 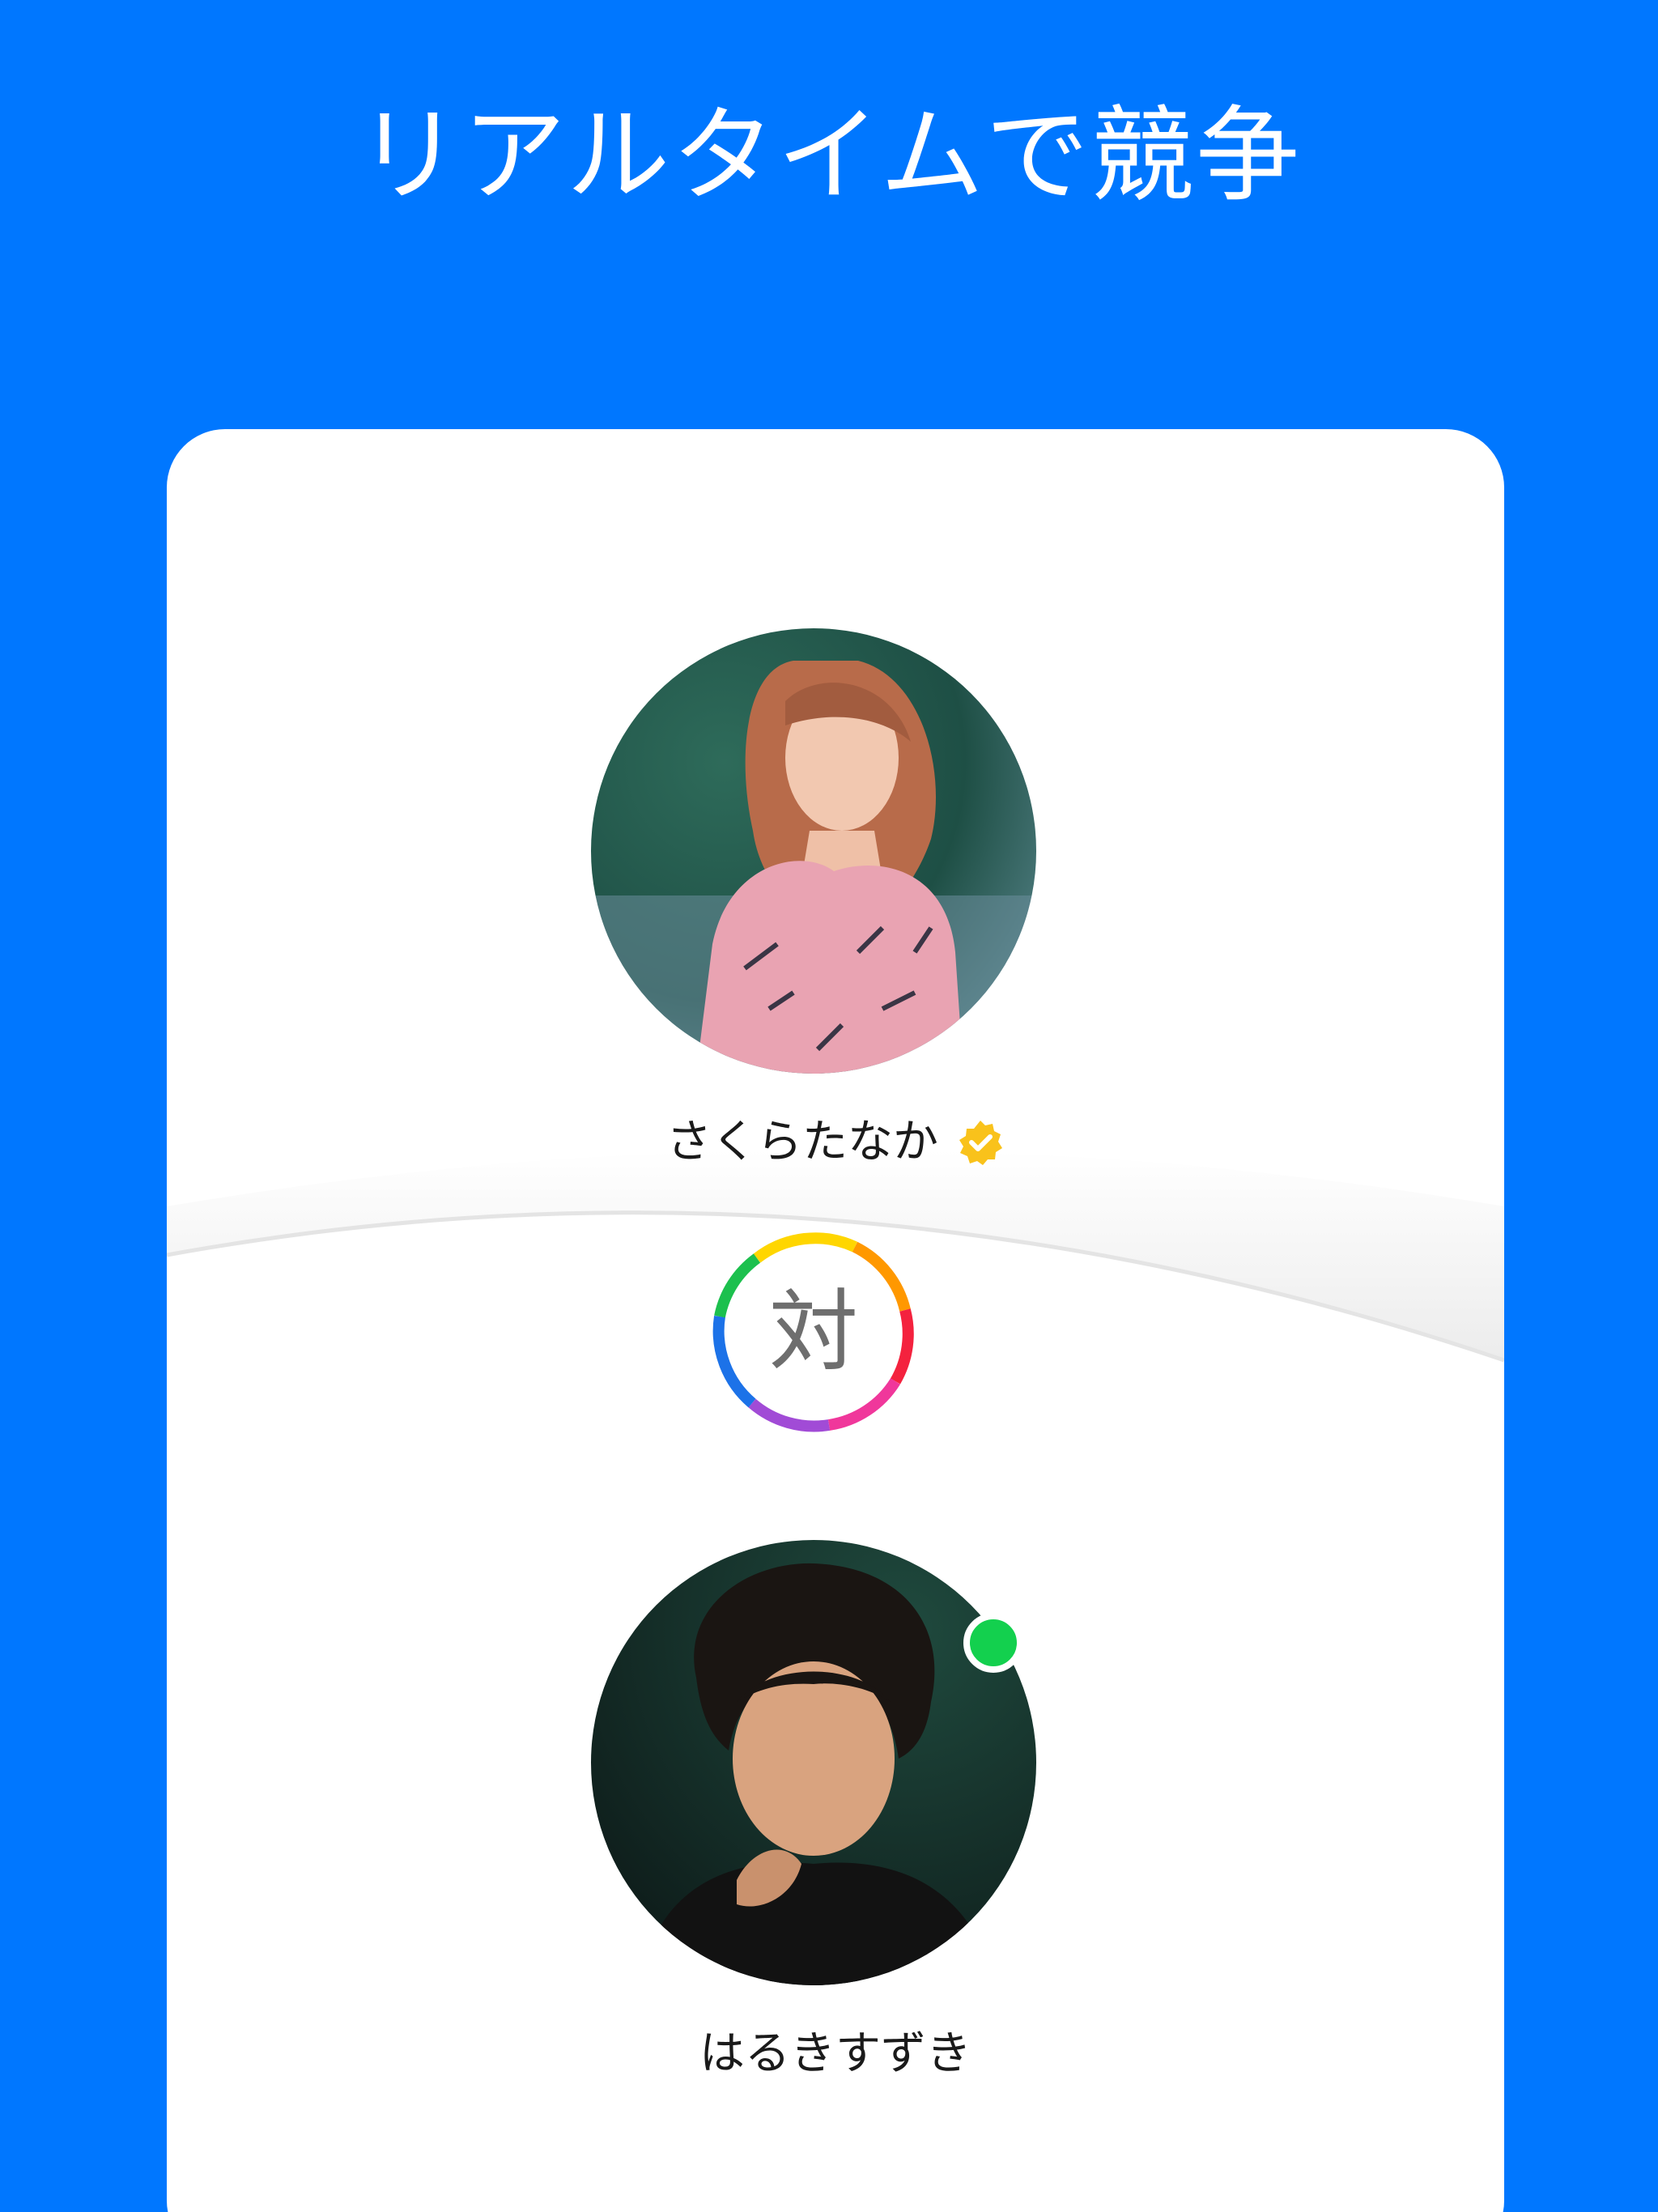 What do you see at coordinates (980, 1143) in the screenshot?
I see `verified-badge-icon` at bounding box center [980, 1143].